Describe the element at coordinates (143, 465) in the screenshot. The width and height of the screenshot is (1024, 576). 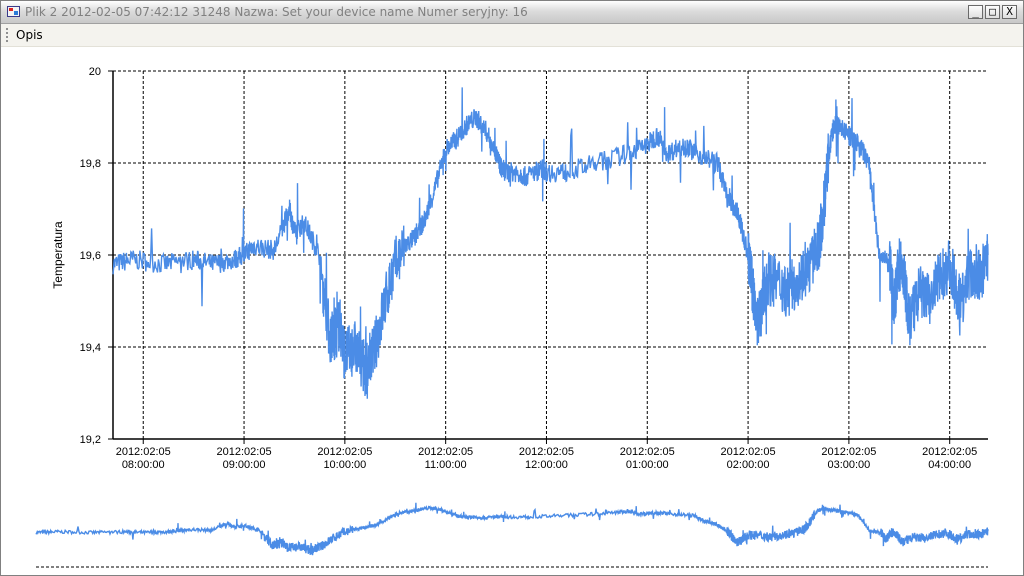
I see `x-tick-time-label: 08:00:00` at that location.